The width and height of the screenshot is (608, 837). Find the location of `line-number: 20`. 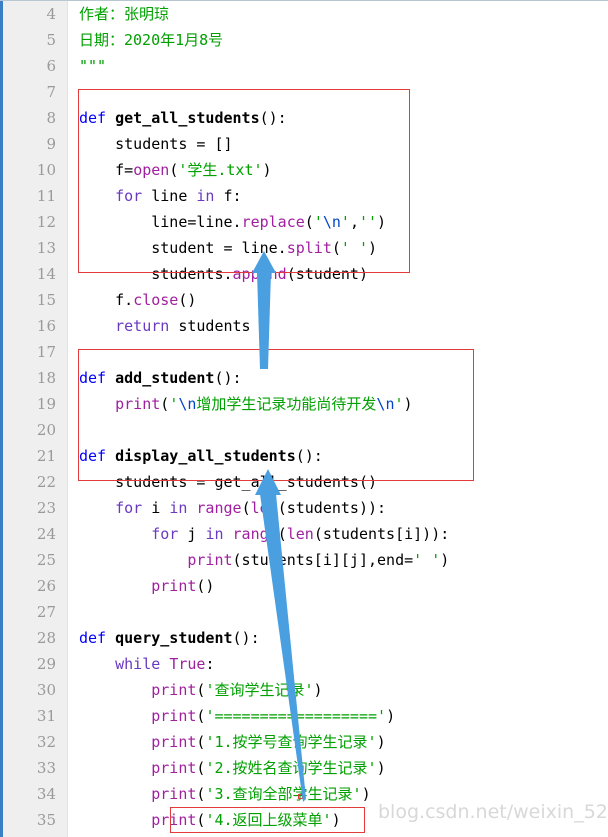

line-number: 20 is located at coordinates (46, 430).